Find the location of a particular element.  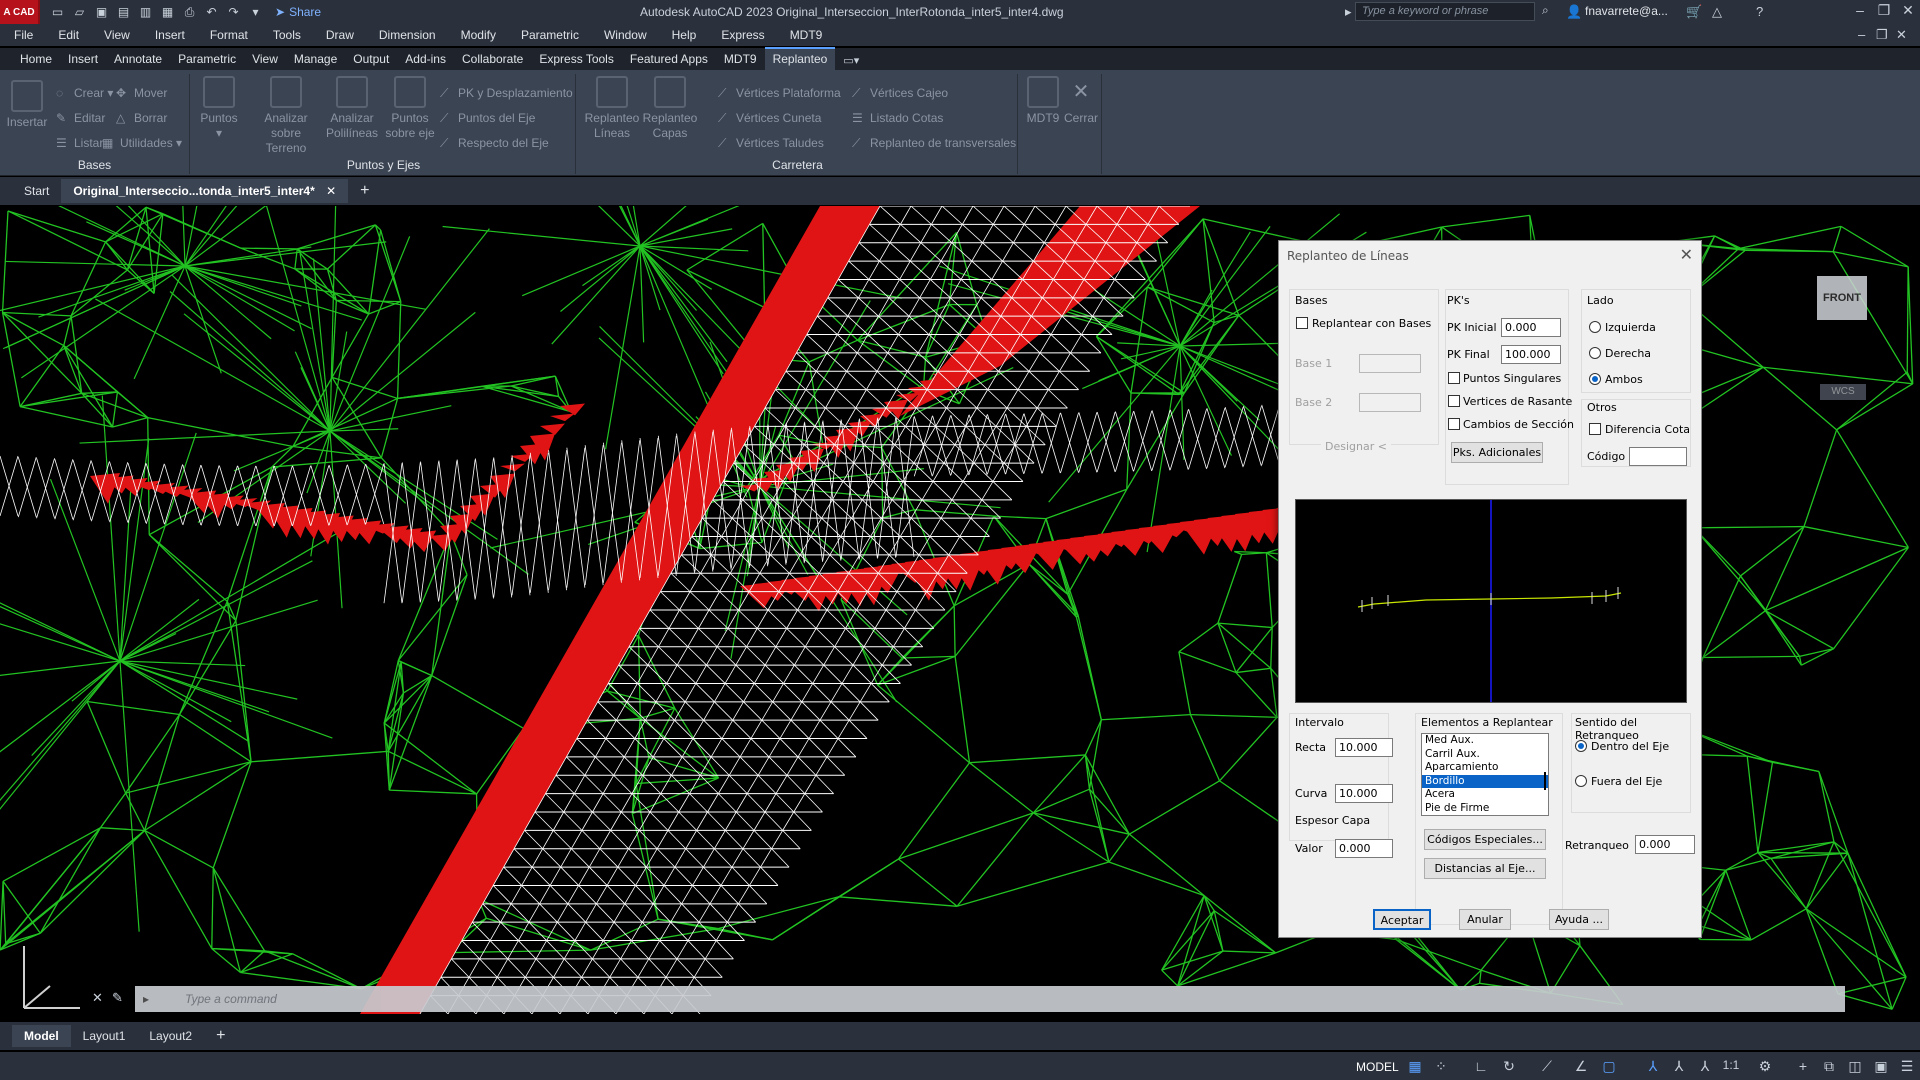

menu-tools: Tools is located at coordinates (287, 35).